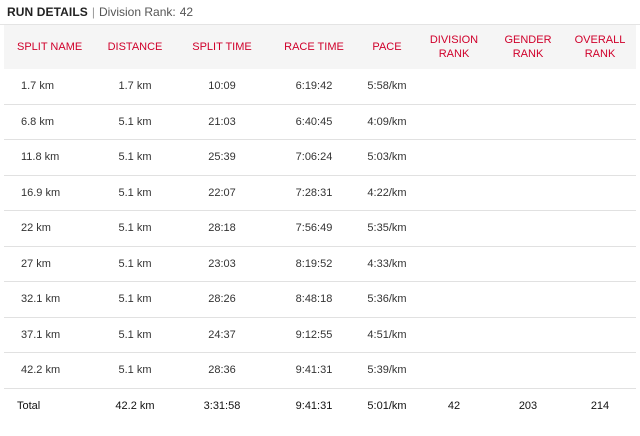 Image resolution: width=640 pixels, height=436 pixels. I want to click on cell-race-time: 8:48:18, so click(314, 299).